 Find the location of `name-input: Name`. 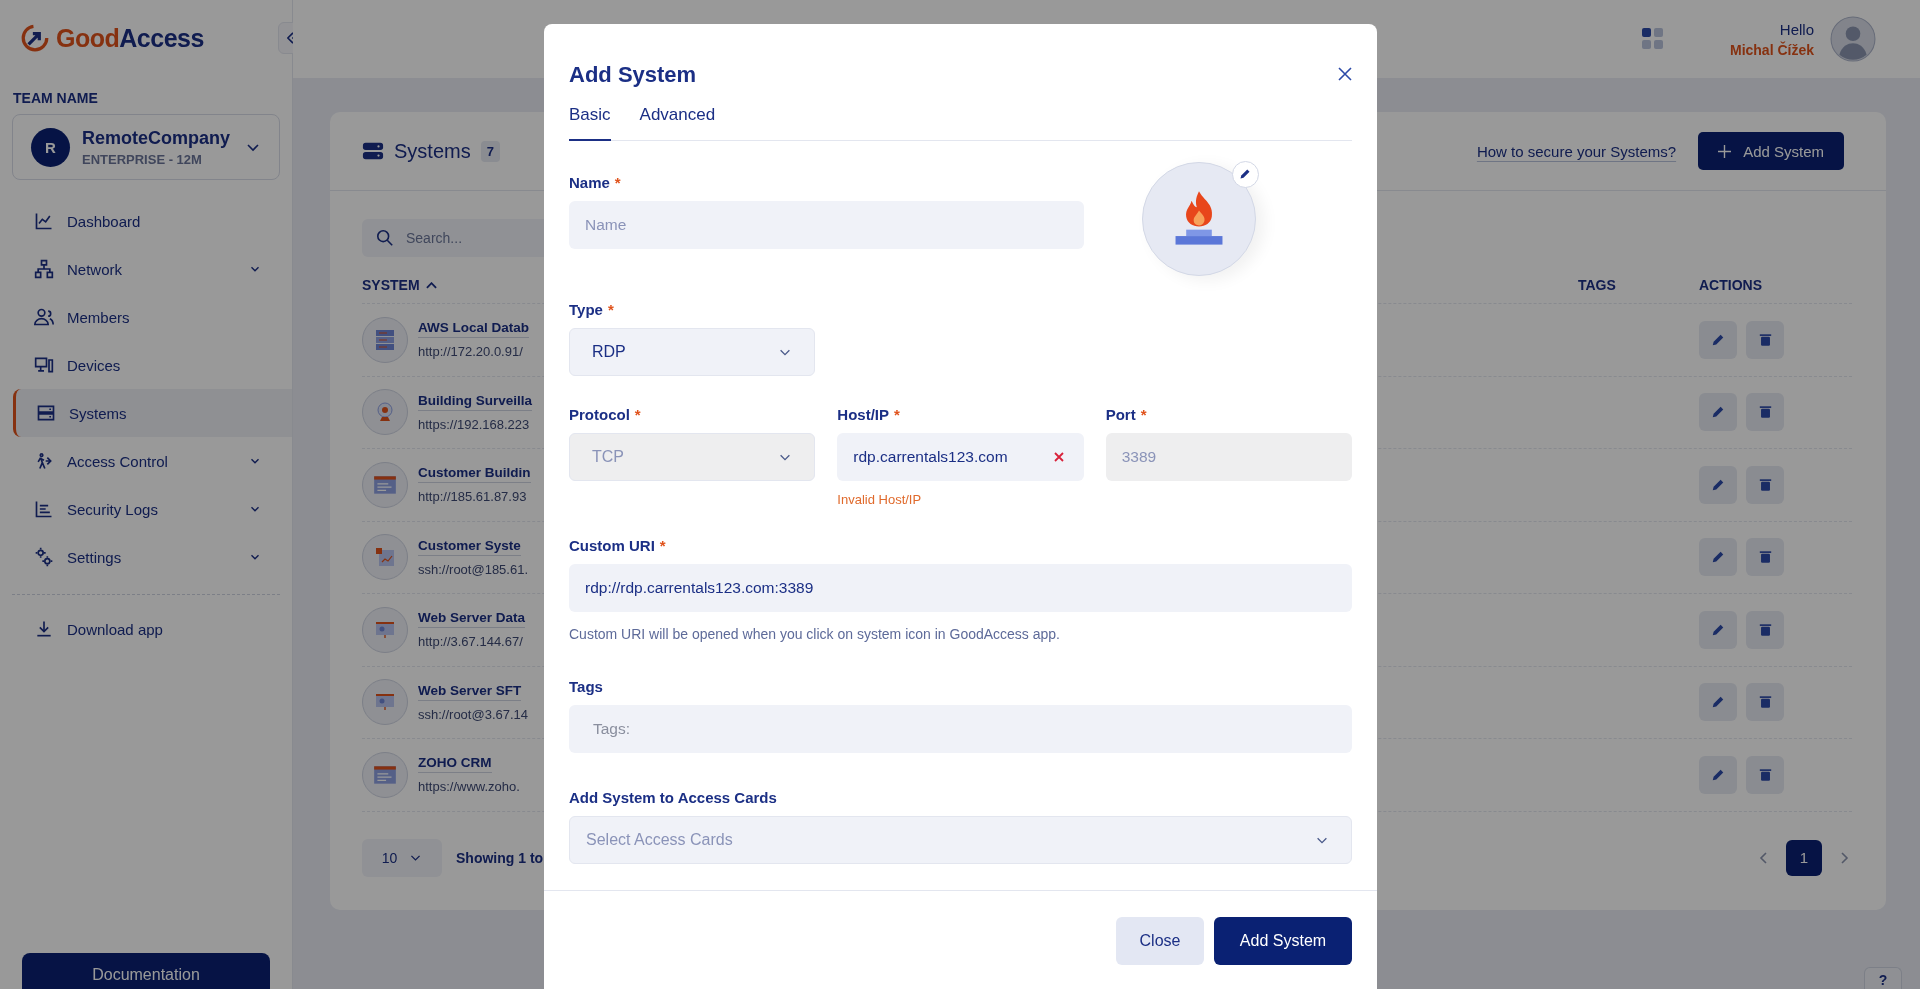

name-input: Name is located at coordinates (826, 224).